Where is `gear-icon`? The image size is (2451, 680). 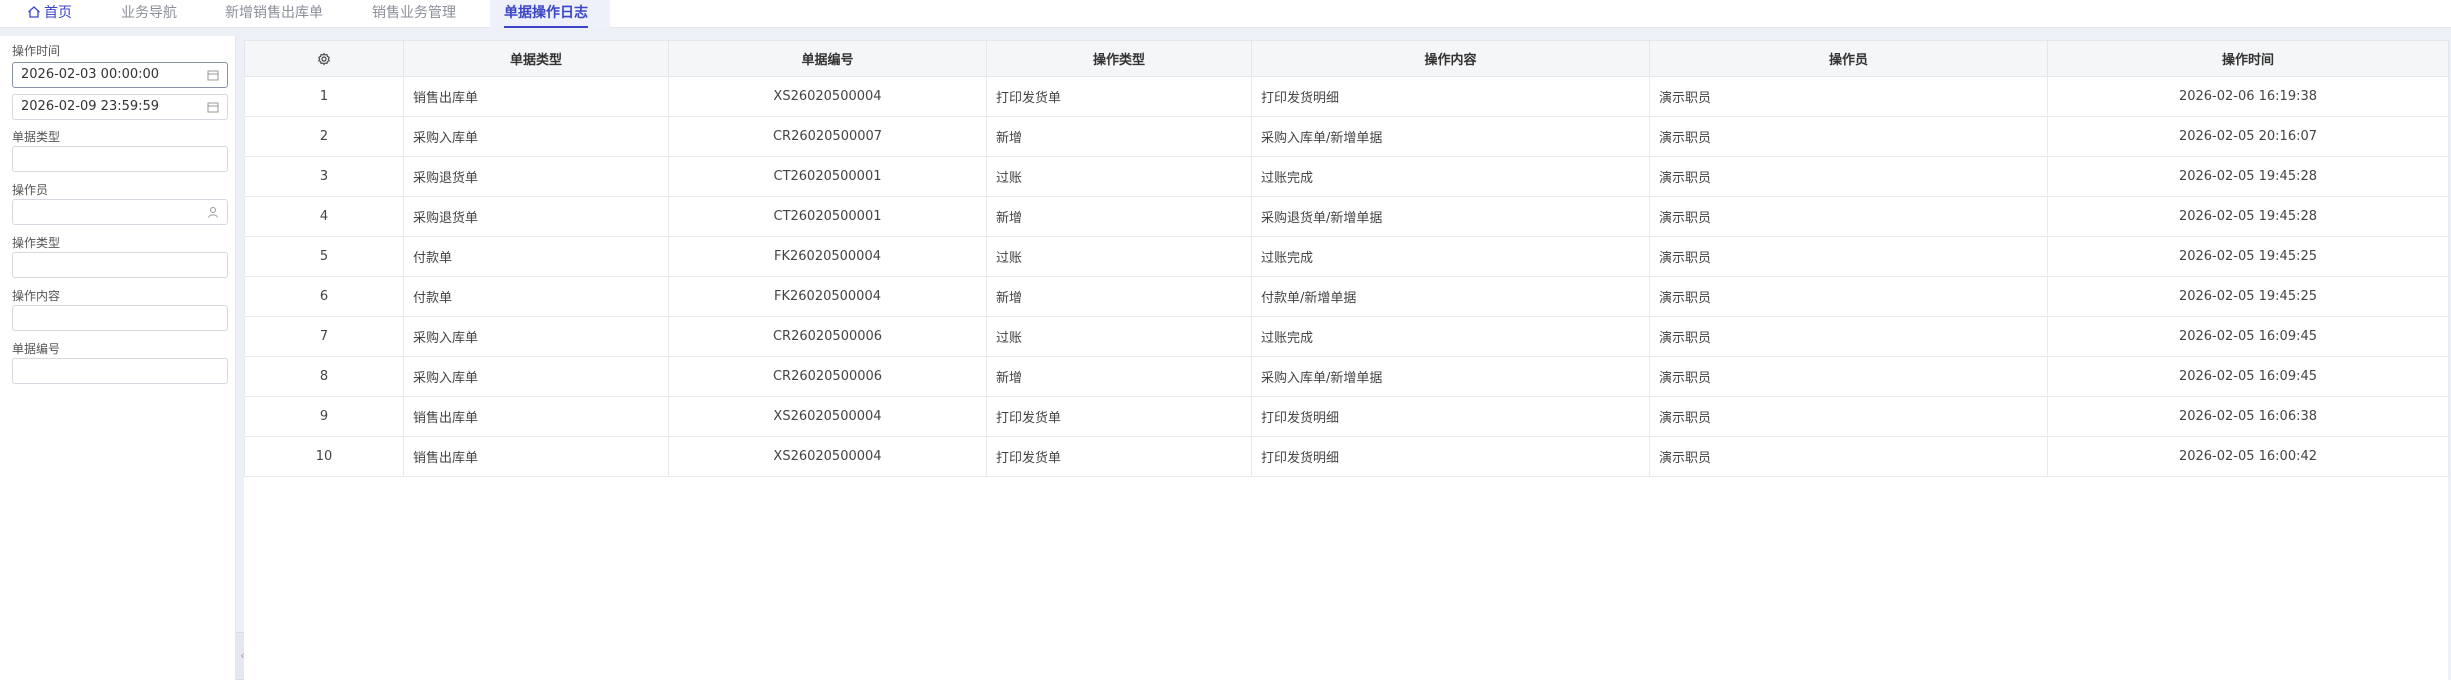
gear-icon is located at coordinates (324, 59).